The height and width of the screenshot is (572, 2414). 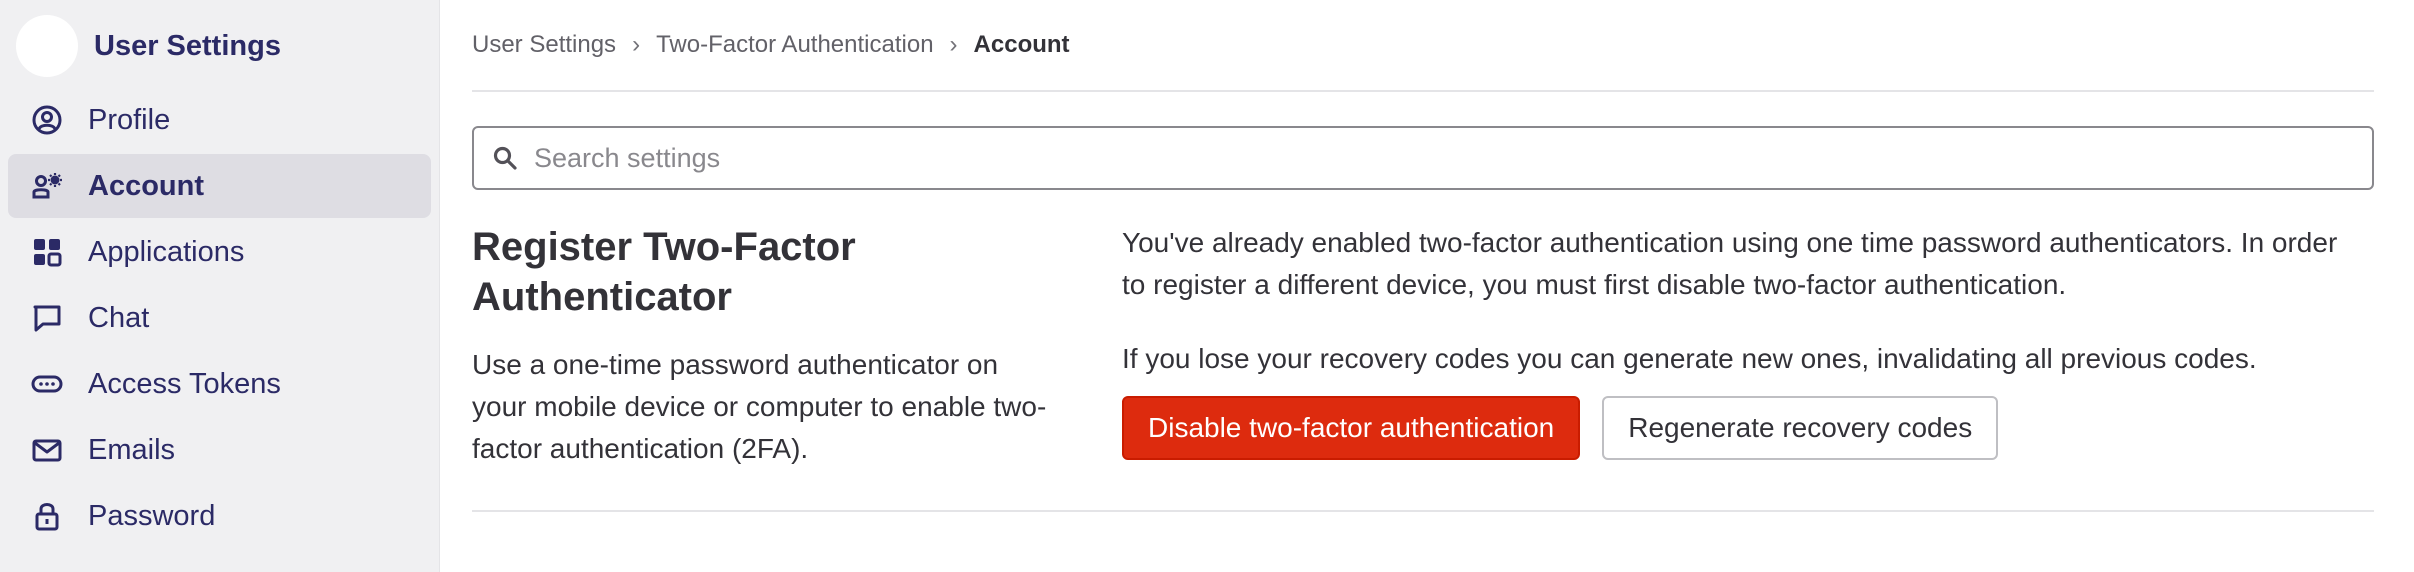 I want to click on section-title: Register Two-Factor Authenticator, so click(x=664, y=272).